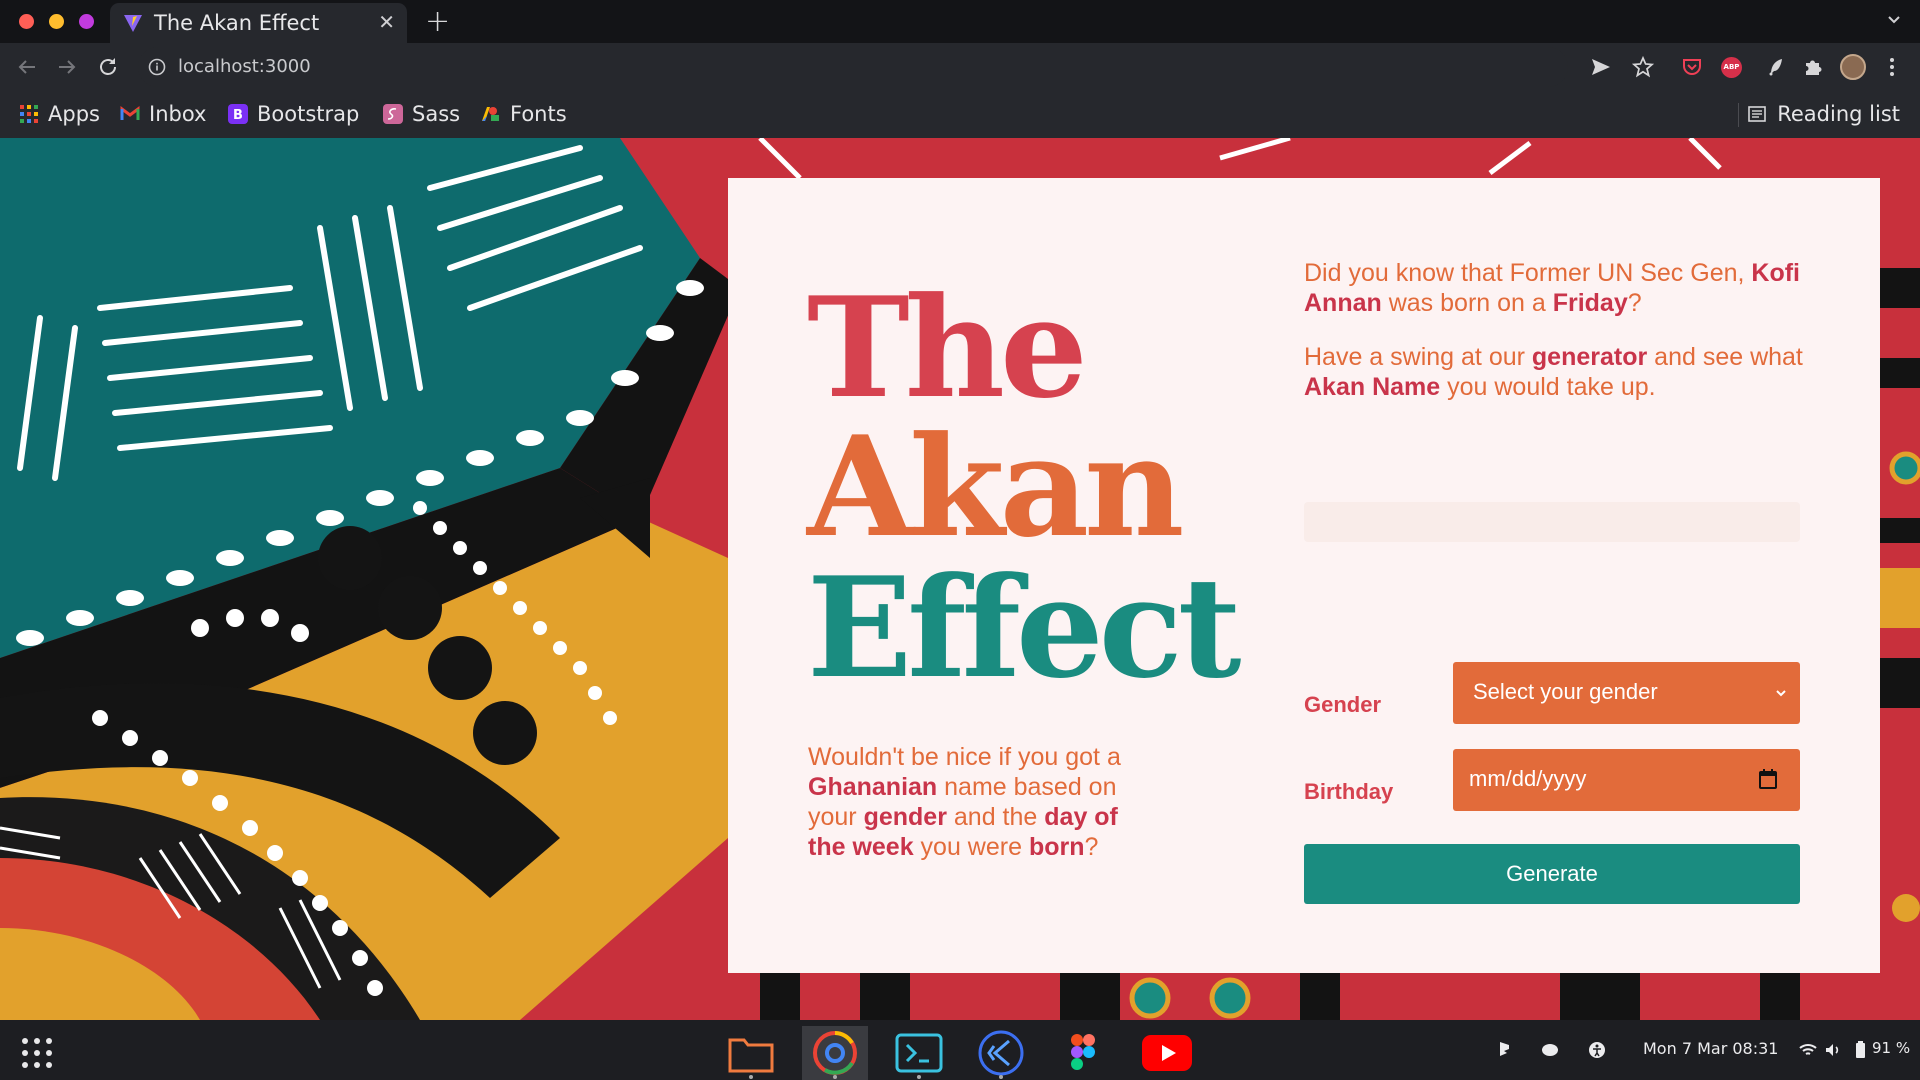 The width and height of the screenshot is (1920, 1080). What do you see at coordinates (1505, 1050) in the screenshot?
I see `bing-icon` at bounding box center [1505, 1050].